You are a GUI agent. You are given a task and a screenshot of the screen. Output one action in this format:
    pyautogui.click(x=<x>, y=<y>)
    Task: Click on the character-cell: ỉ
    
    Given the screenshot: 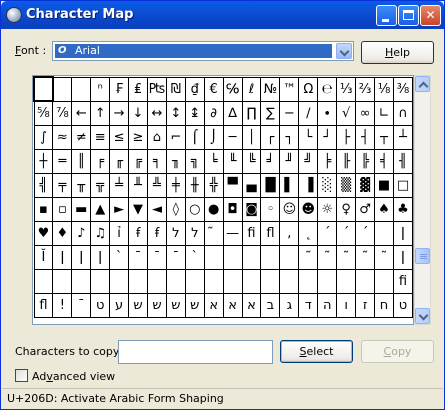 What is the action you would take?
    pyautogui.click(x=119, y=233)
    